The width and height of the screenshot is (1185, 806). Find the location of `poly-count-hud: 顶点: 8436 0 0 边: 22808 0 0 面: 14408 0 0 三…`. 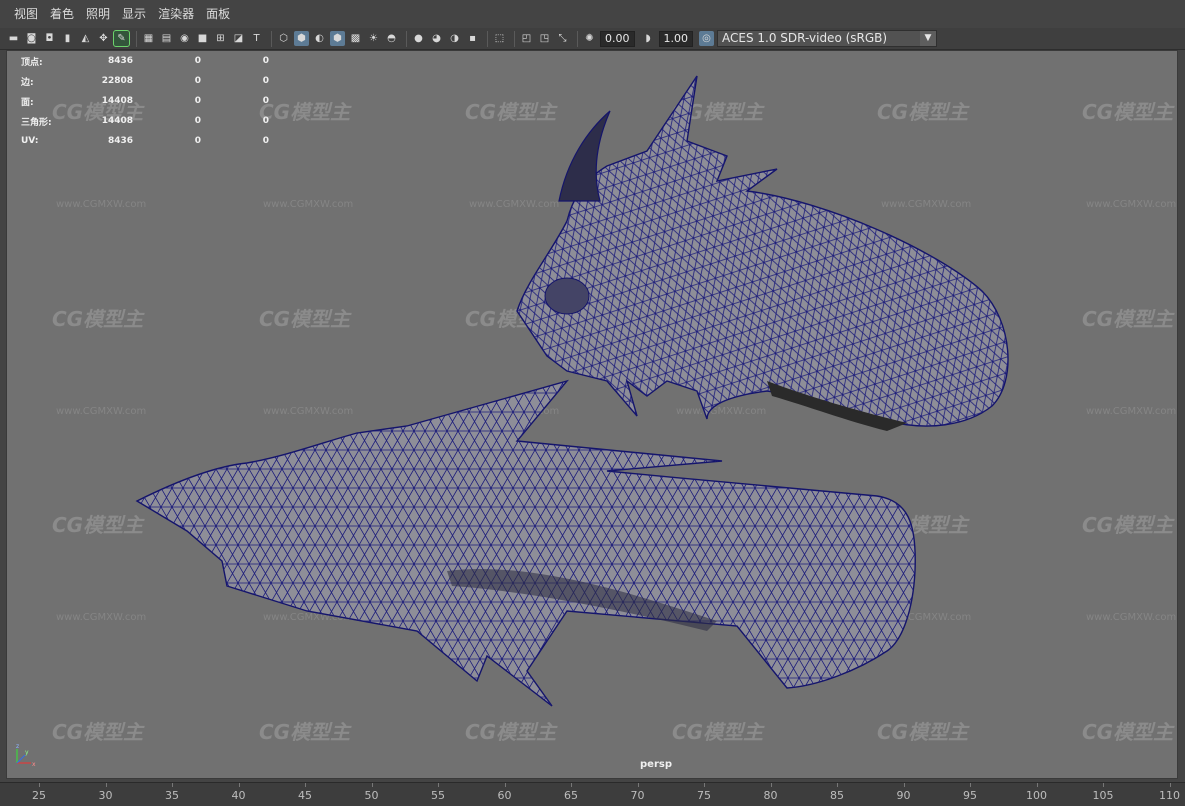

poly-count-hud: 顶点: 8436 0 0 边: 22808 0 0 面: 14408 0 0 三… is located at coordinates (145, 101).